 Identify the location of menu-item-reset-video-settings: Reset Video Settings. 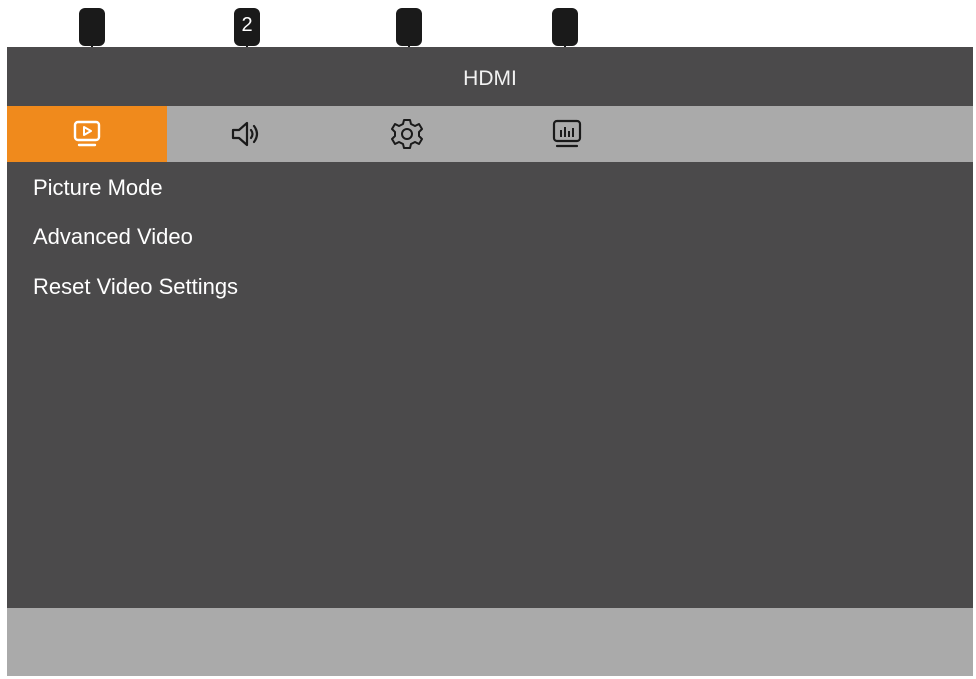
(135, 287).